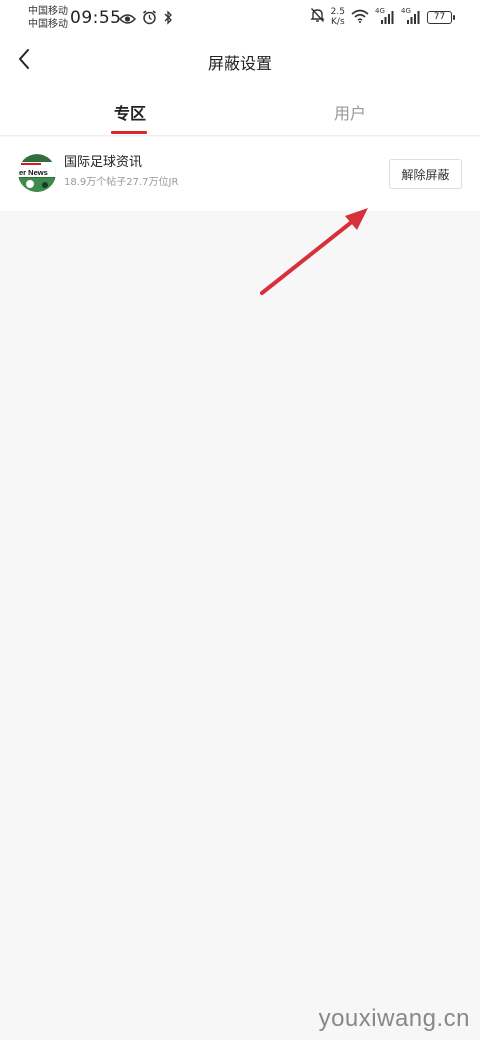  Describe the element at coordinates (240, 174) in the screenshot. I see `list-item: er News 国际足球资讯 18.9万个帖子27.7万位JR 解除屏蔽` at that location.